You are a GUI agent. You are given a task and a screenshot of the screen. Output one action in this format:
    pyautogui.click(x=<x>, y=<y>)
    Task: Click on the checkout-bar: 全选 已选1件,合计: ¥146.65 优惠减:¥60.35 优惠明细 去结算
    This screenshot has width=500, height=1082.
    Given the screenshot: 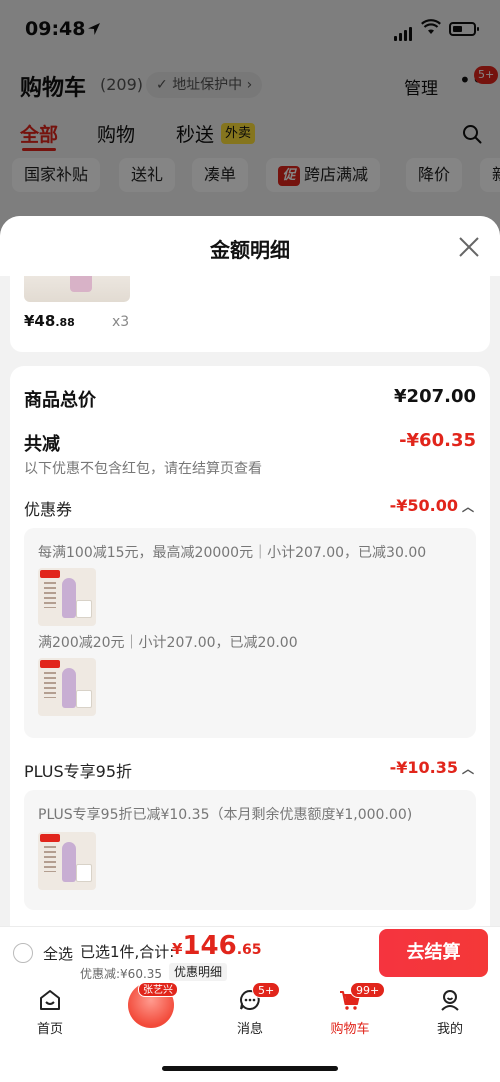 What is the action you would take?
    pyautogui.click(x=250, y=955)
    